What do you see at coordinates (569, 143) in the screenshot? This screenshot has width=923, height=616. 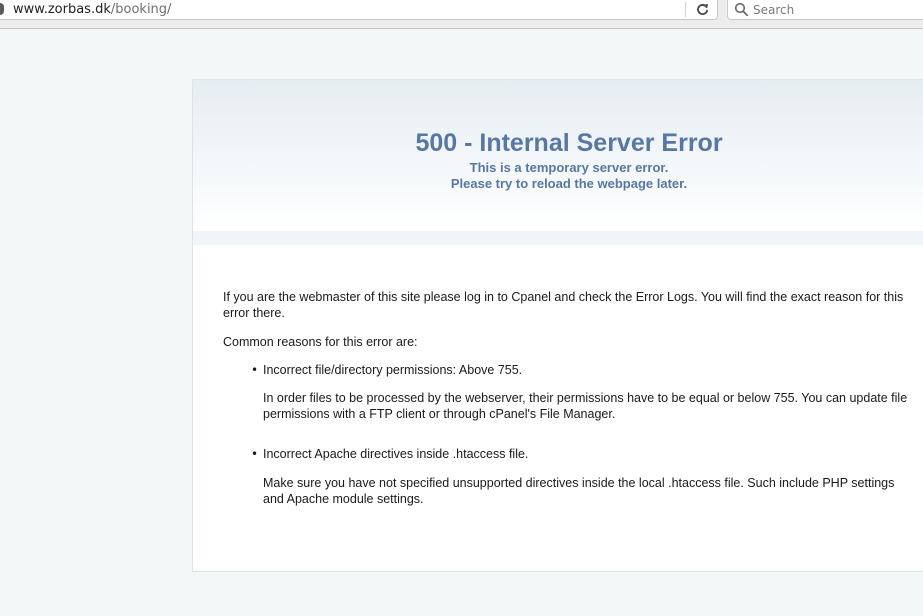 I see `error-title: 500 - Internal Server Error` at bounding box center [569, 143].